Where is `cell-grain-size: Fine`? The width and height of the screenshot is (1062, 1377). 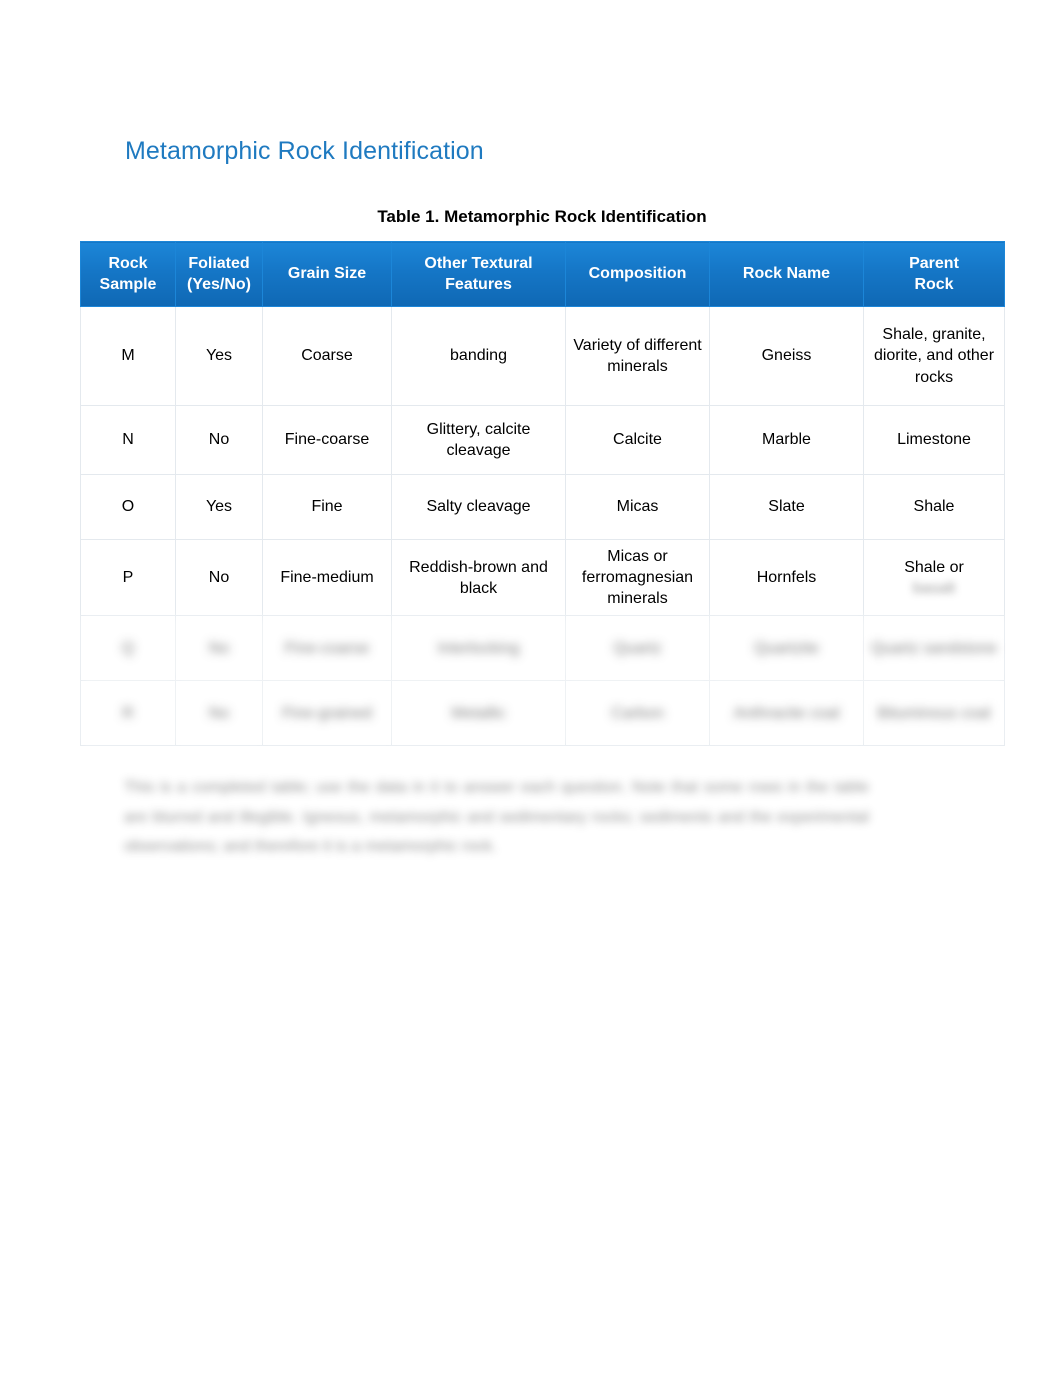
cell-grain-size: Fine is located at coordinates (327, 507).